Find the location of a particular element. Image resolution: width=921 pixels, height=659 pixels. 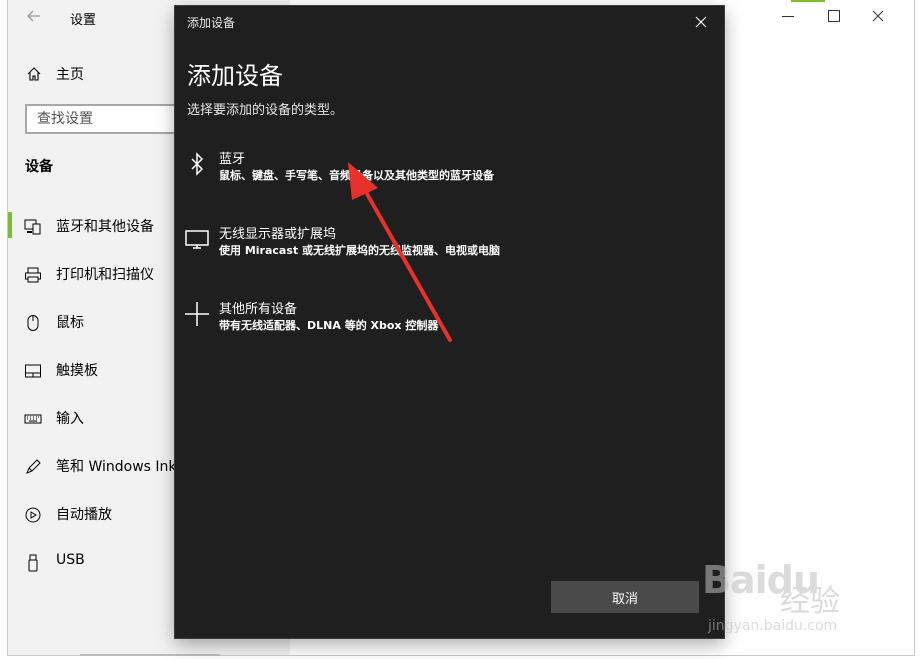

nav-item-label: USB is located at coordinates (70, 560).